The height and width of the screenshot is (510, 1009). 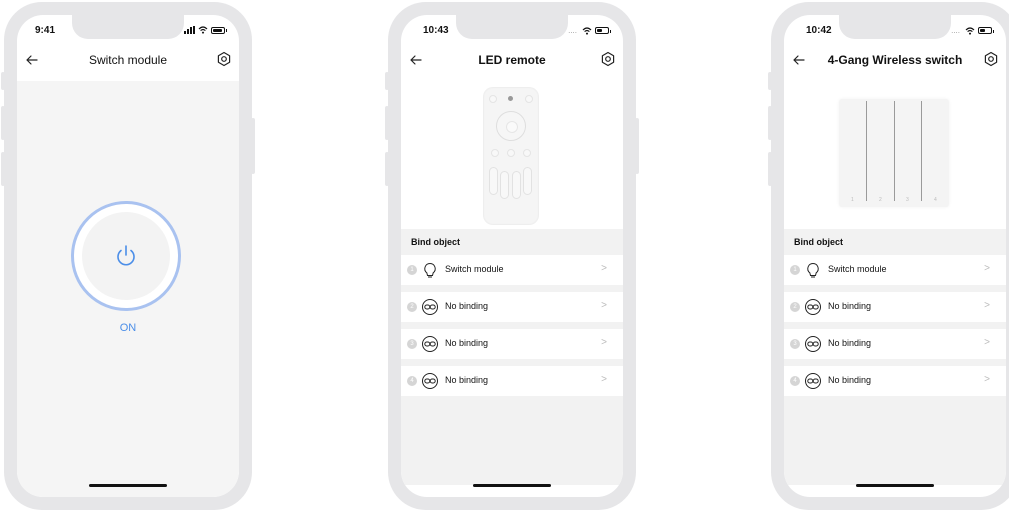 I want to click on page-title: 4-Gang Wireless switch, so click(x=895, y=60).